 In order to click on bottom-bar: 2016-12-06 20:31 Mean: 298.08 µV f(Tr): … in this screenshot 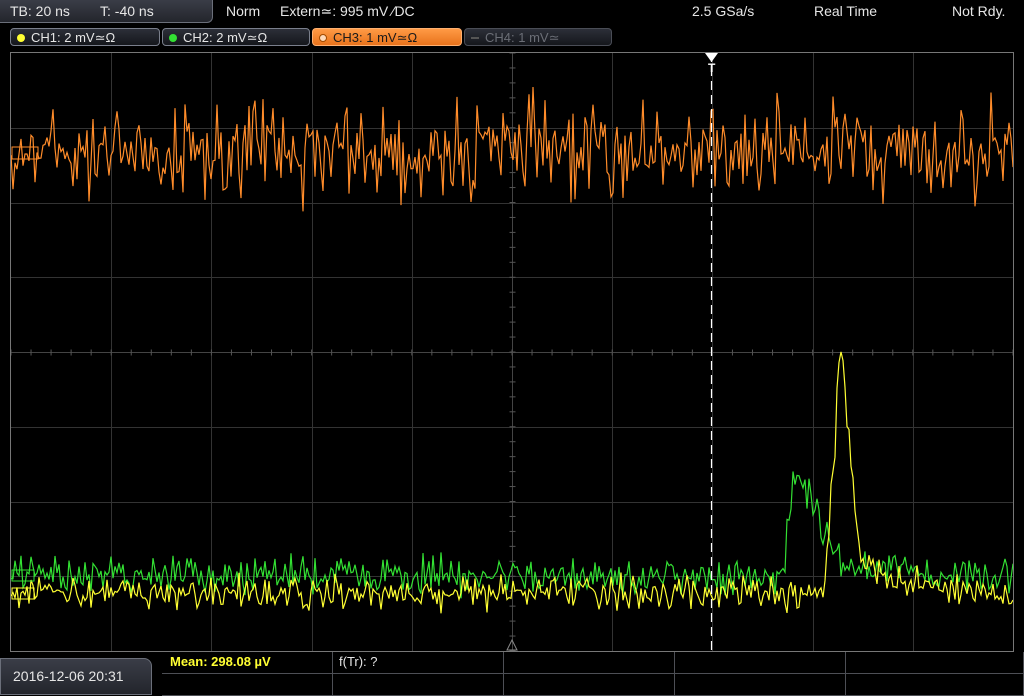, I will do `click(512, 674)`.